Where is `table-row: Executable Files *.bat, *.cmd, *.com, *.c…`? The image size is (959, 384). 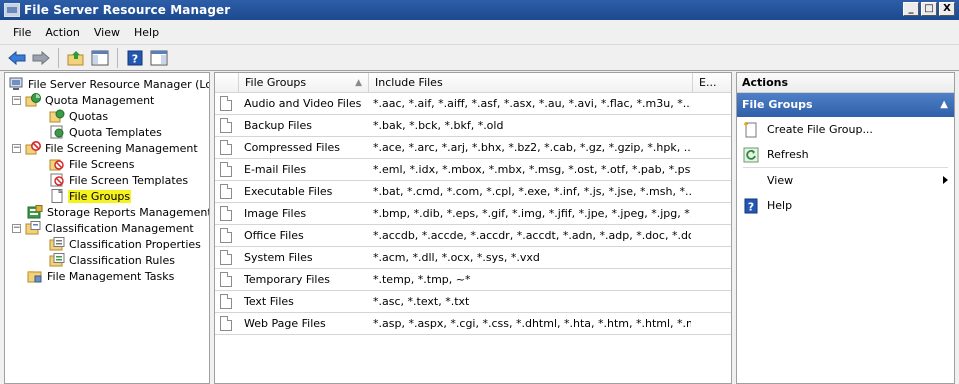 table-row: Executable Files *.bat, *.cmd, *.com, *.c… is located at coordinates (473, 192).